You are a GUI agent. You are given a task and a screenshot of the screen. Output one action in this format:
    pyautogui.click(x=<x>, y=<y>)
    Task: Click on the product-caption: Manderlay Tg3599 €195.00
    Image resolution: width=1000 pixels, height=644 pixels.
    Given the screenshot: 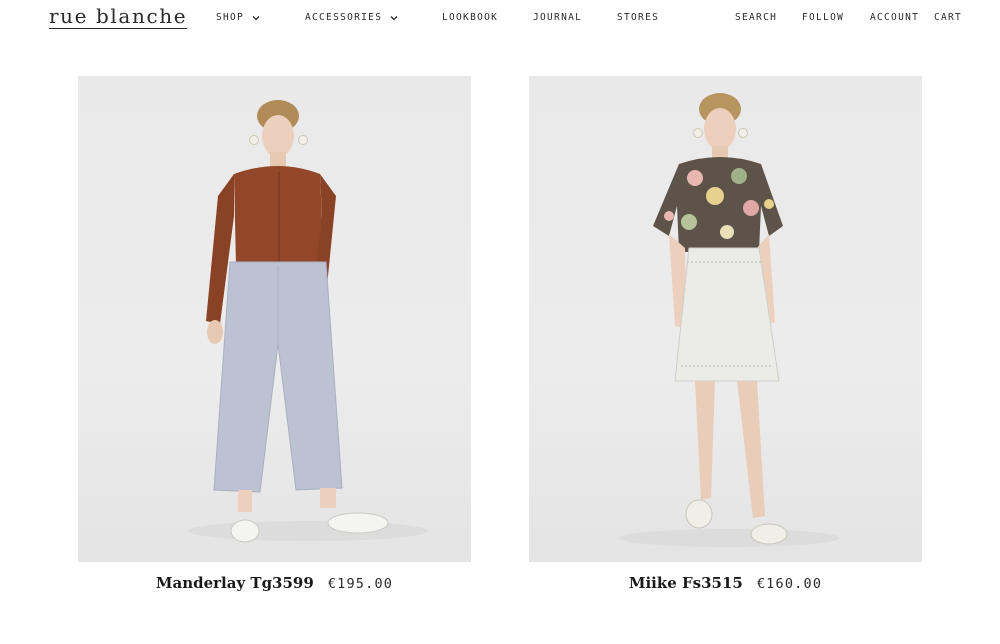 What is the action you would take?
    pyautogui.click(x=274, y=583)
    